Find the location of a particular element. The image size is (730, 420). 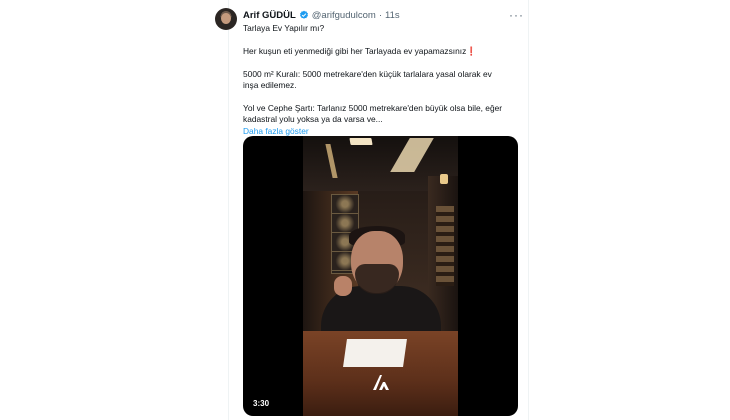

avatar is located at coordinates (226, 19).